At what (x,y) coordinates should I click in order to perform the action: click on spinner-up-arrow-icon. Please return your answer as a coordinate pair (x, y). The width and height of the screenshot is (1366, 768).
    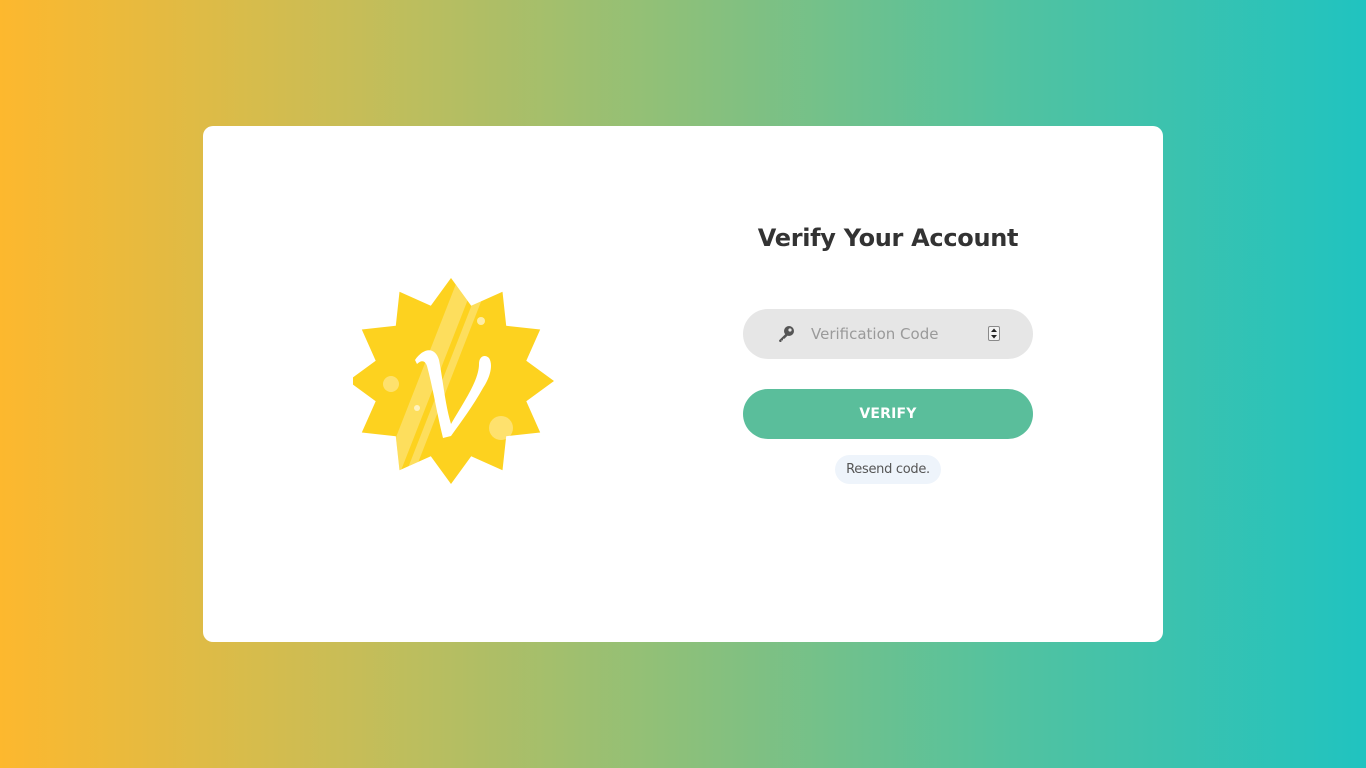
    Looking at the image, I should click on (994, 330).